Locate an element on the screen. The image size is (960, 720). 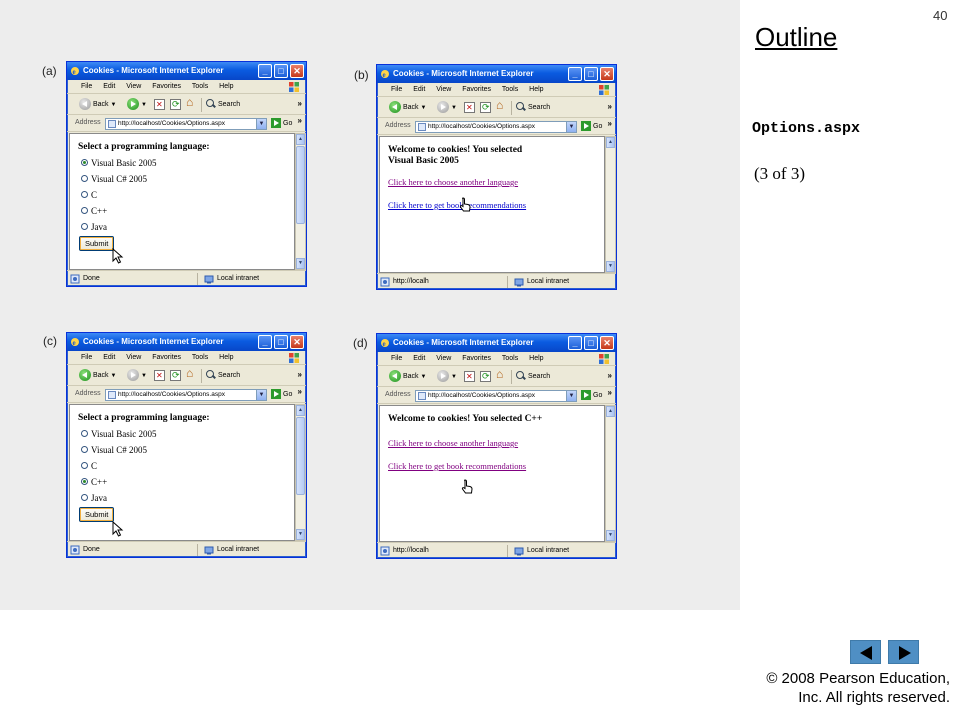
submit-button: Submit is located at coordinates (97, 514).